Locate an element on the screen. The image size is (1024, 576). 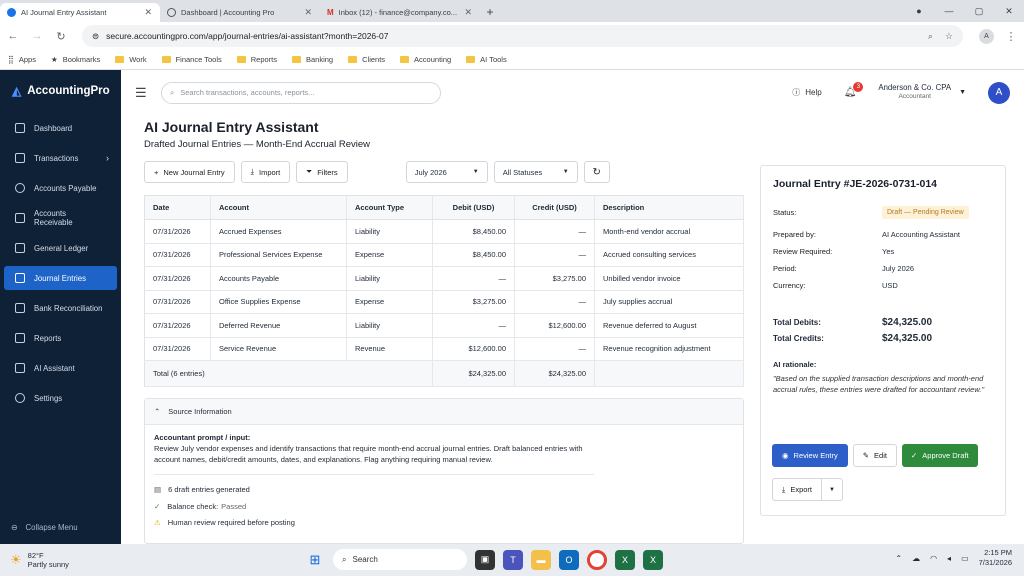
minimize-icon: — is located at coordinates (949, 11).